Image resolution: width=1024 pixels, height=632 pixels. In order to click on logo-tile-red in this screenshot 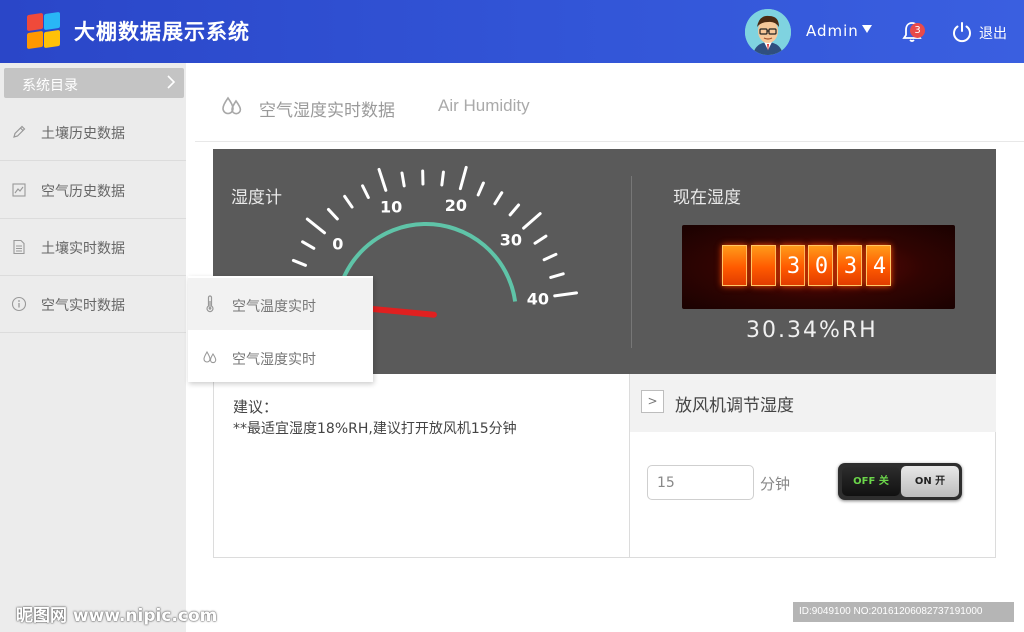, I will do `click(35, 22)`.